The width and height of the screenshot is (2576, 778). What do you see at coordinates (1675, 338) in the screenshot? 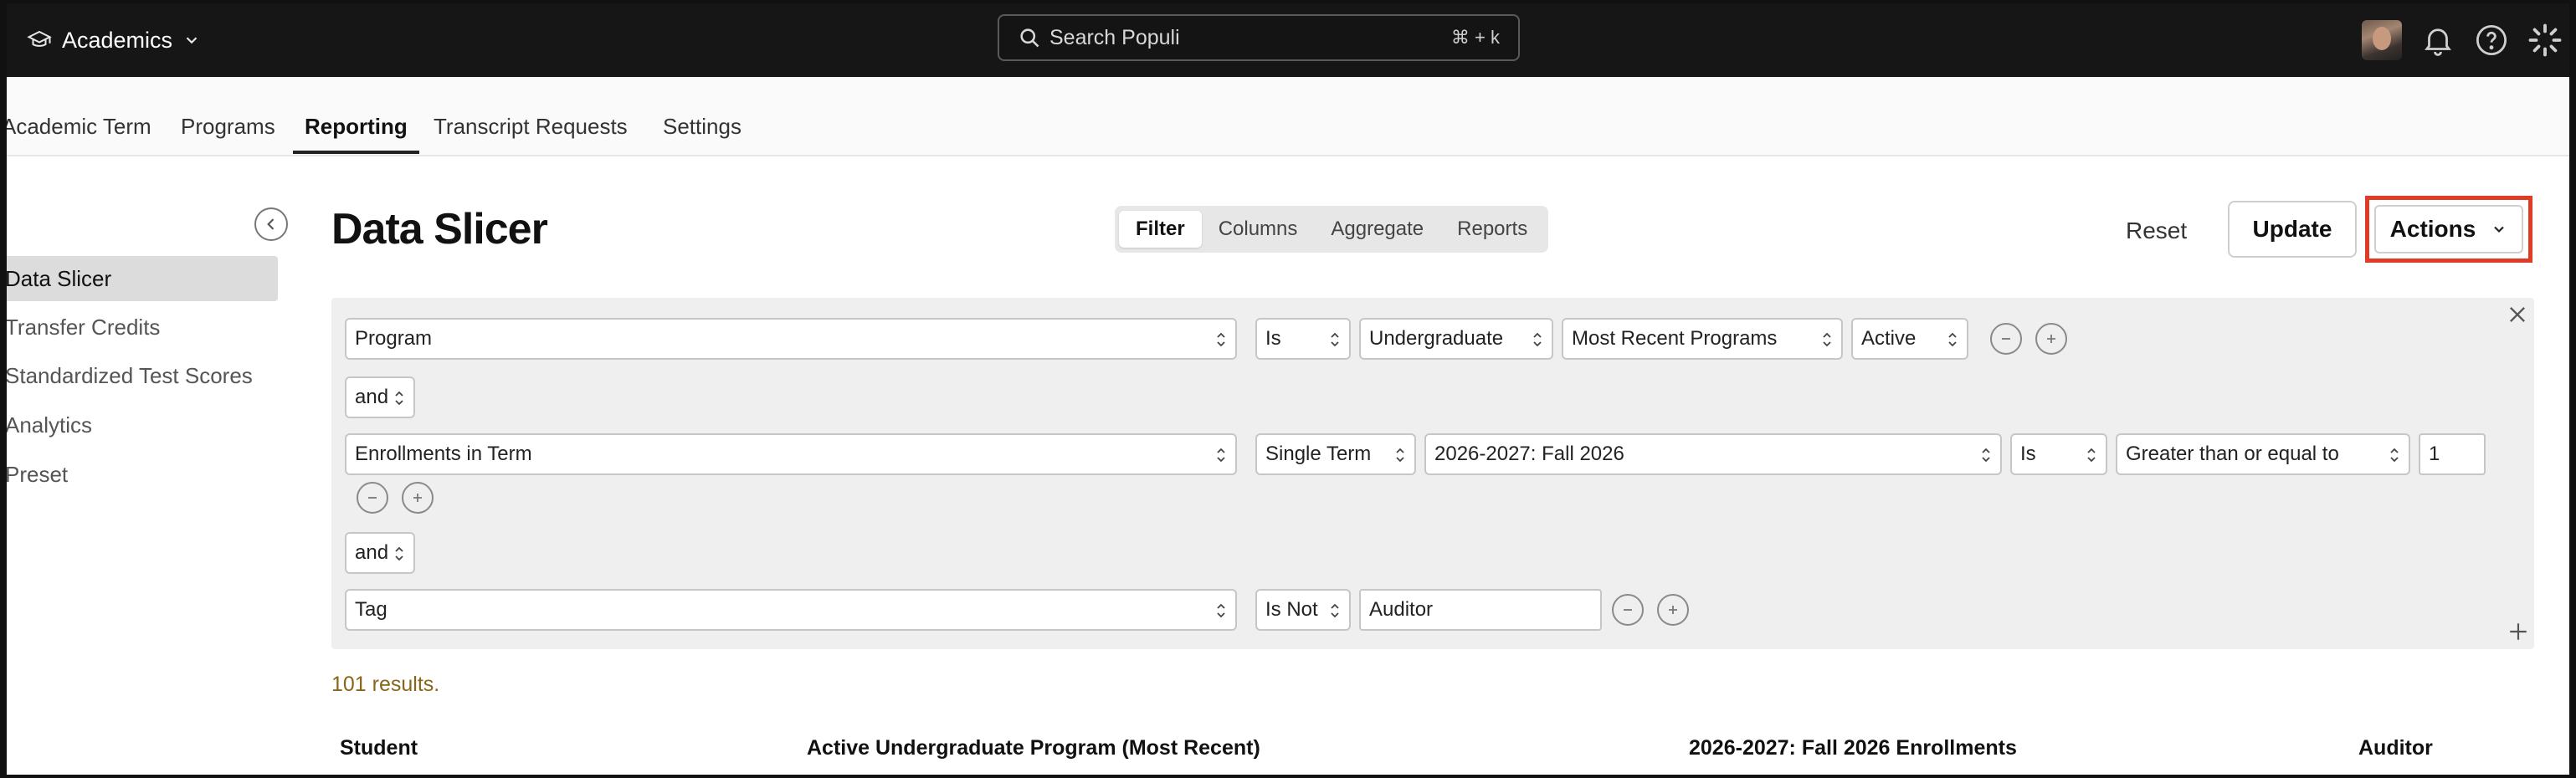
I see `filter-scope-value: Most Recent Programs` at bounding box center [1675, 338].